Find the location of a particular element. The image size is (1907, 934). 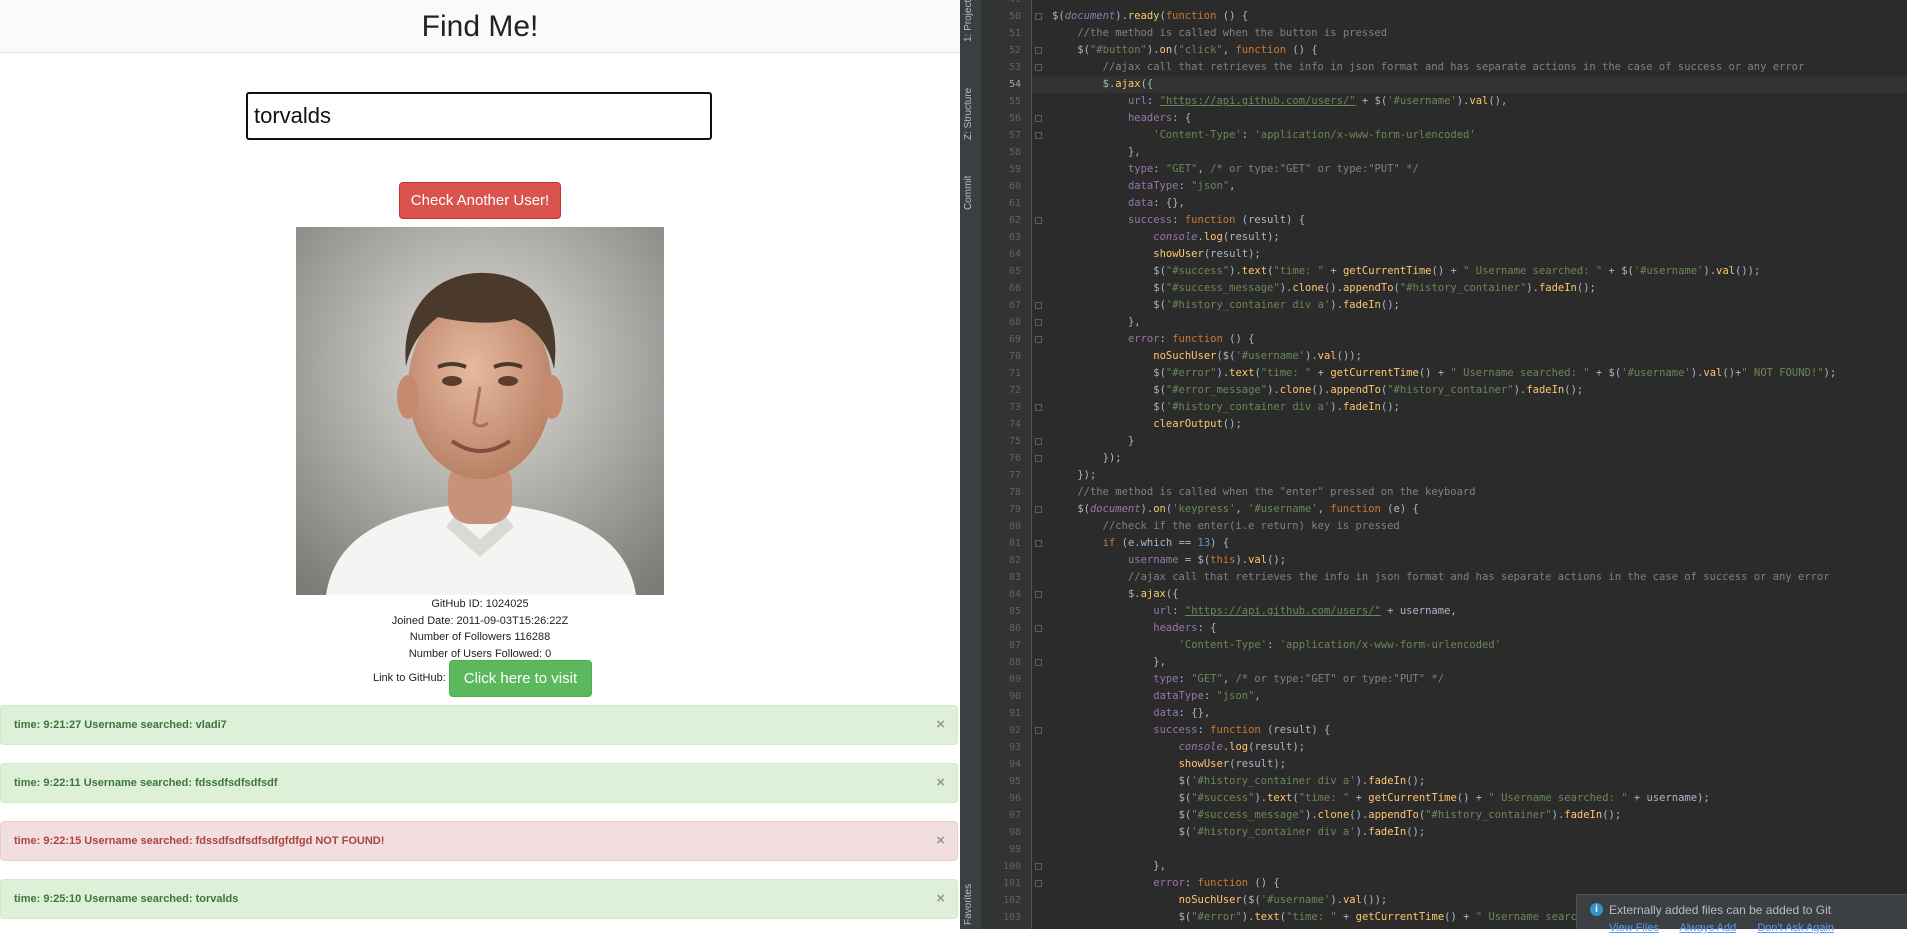

line-number: 73 is located at coordinates (1014, 407).